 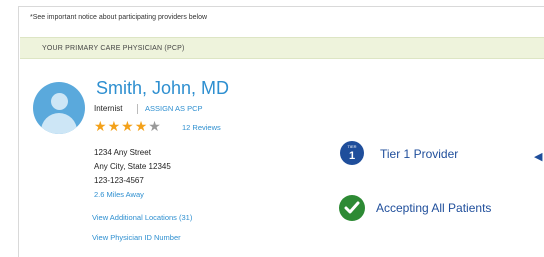 I want to click on physician-id-link: View Physician ID Number, so click(x=136, y=237).